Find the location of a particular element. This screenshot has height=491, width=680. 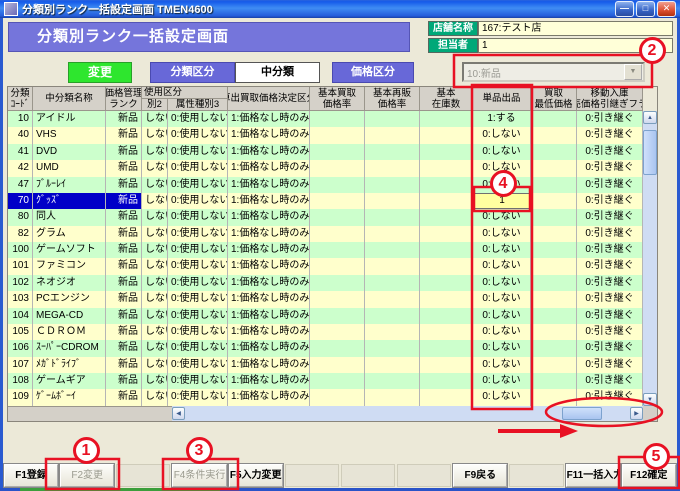

scroll-down-icon: ▼ is located at coordinates (650, 399).